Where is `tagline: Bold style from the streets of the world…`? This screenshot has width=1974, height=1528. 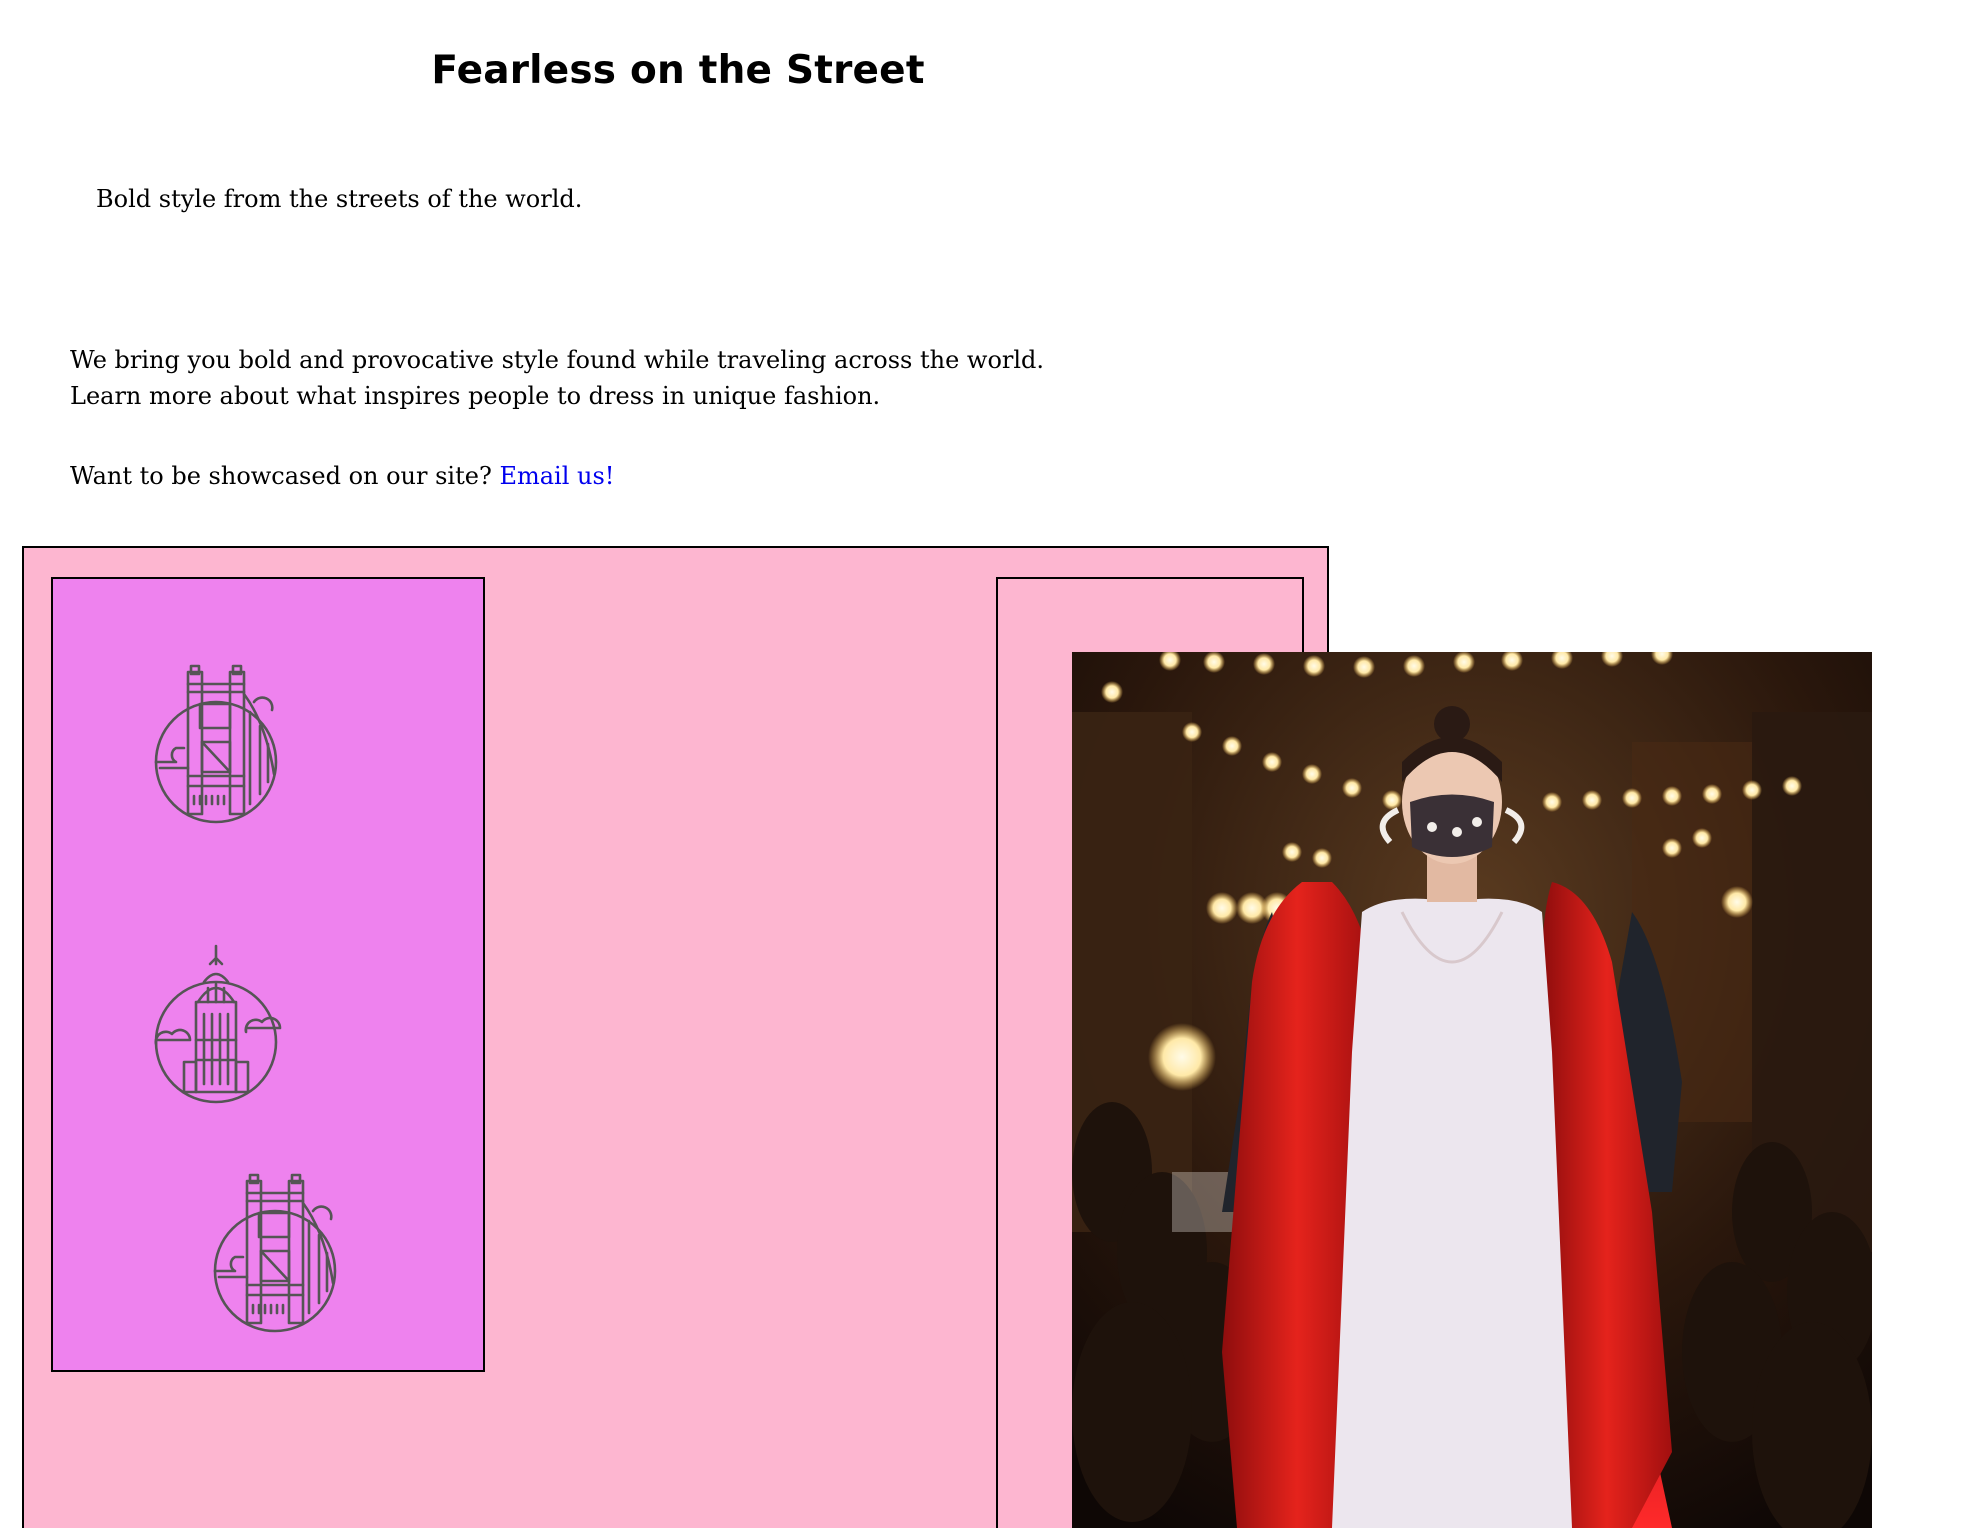
tagline: Bold style from the streets of the world… is located at coordinates (339, 199).